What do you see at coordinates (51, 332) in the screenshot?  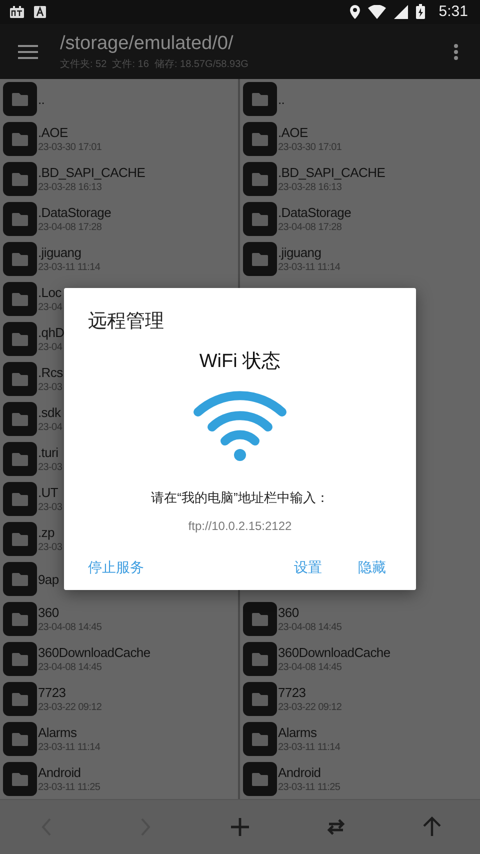 I see `file-name: .qhD` at bounding box center [51, 332].